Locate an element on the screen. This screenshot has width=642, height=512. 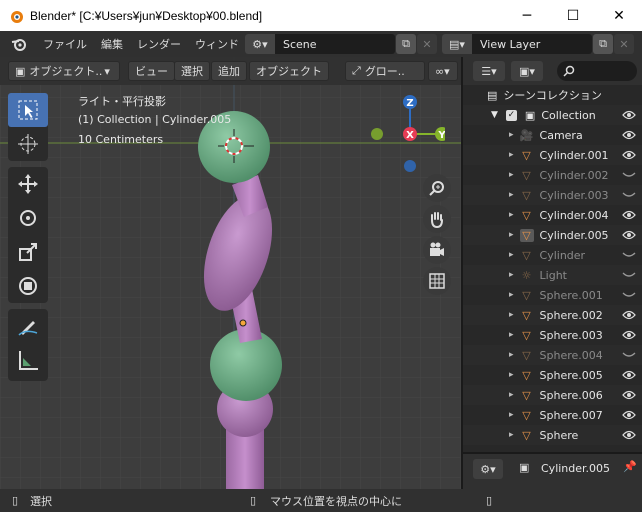
select-box-tool is located at coordinates (28, 110).